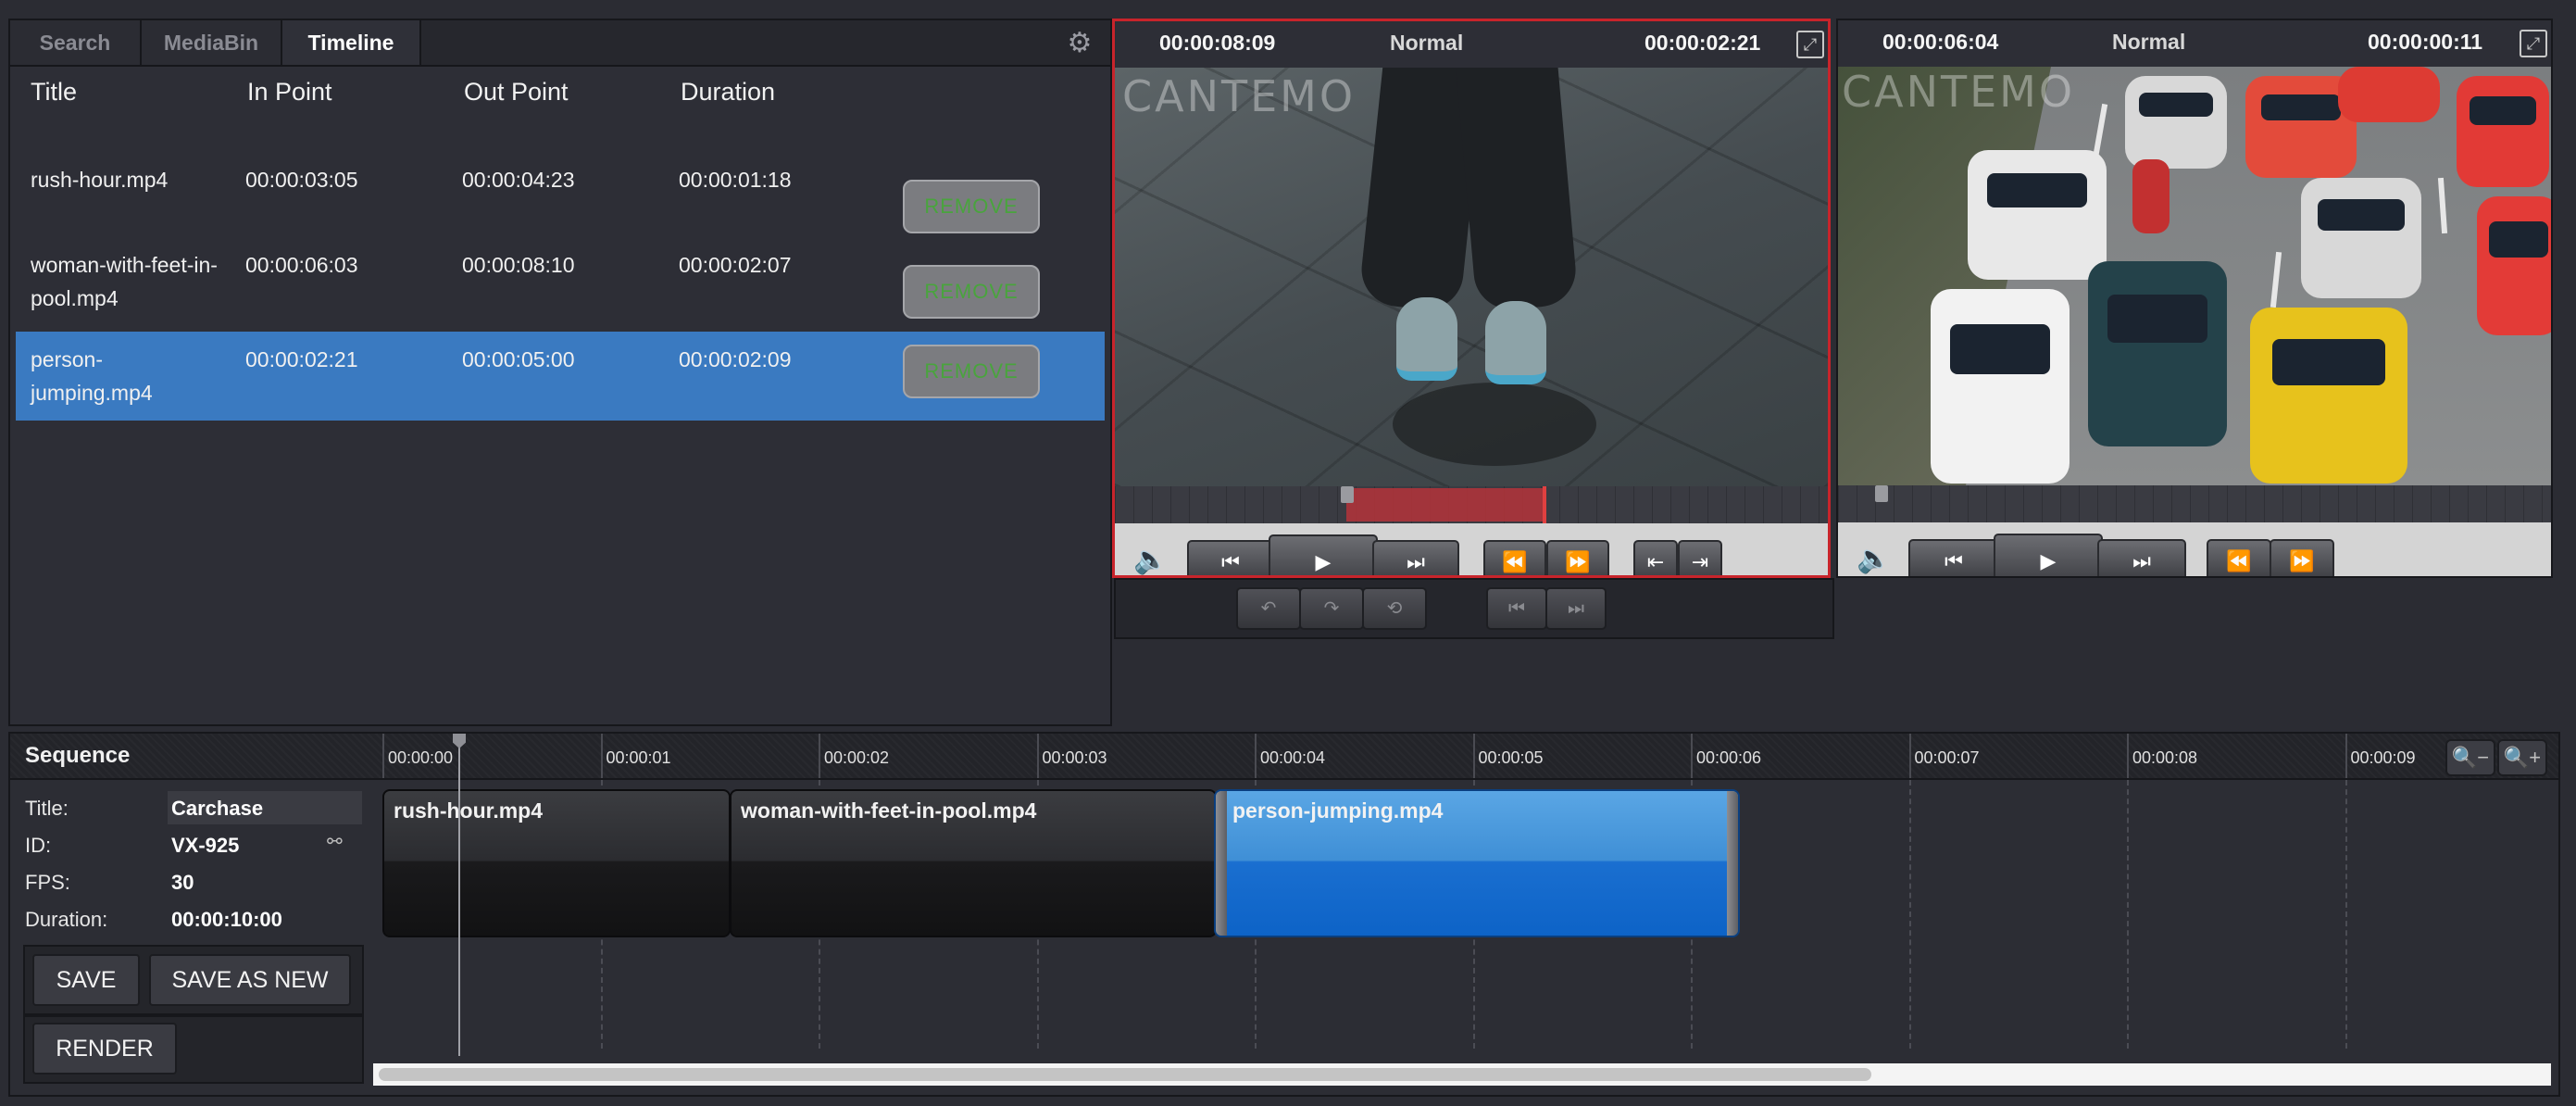 Image resolution: width=2576 pixels, height=1106 pixels. Describe the element at coordinates (86, 980) in the screenshot. I see `save-button: SAVE` at that location.